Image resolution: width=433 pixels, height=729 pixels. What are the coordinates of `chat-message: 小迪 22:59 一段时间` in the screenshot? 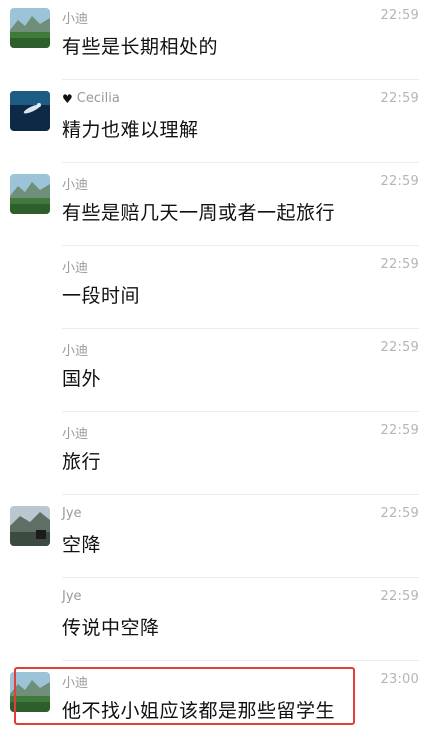 It's located at (216, 289).